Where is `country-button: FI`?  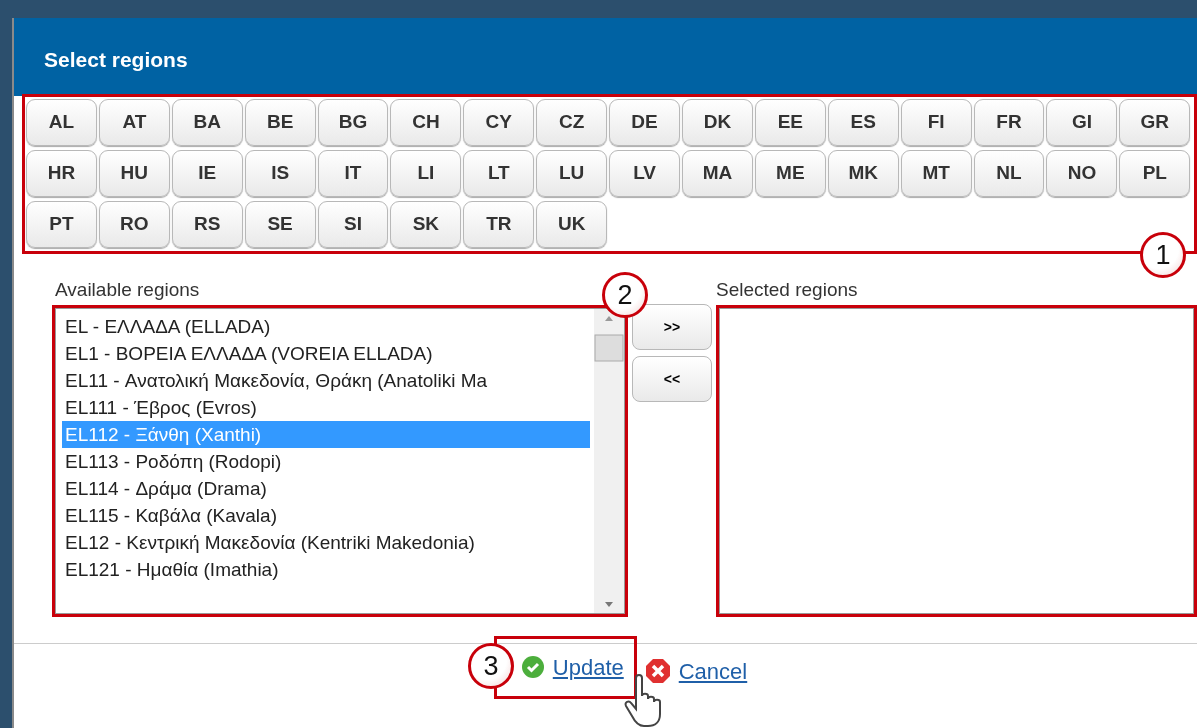
country-button: FI is located at coordinates (936, 122).